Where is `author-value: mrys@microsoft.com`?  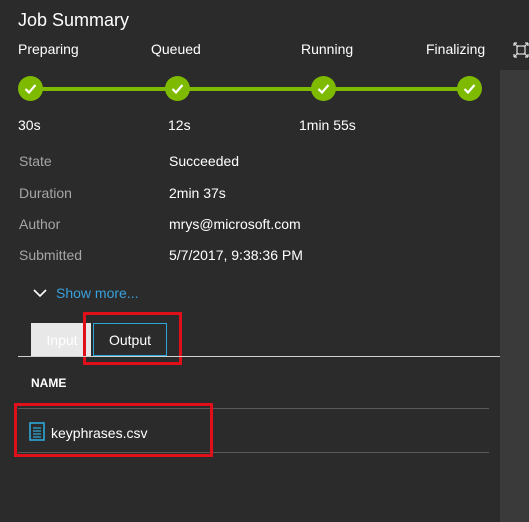 author-value: mrys@microsoft.com is located at coordinates (235, 224).